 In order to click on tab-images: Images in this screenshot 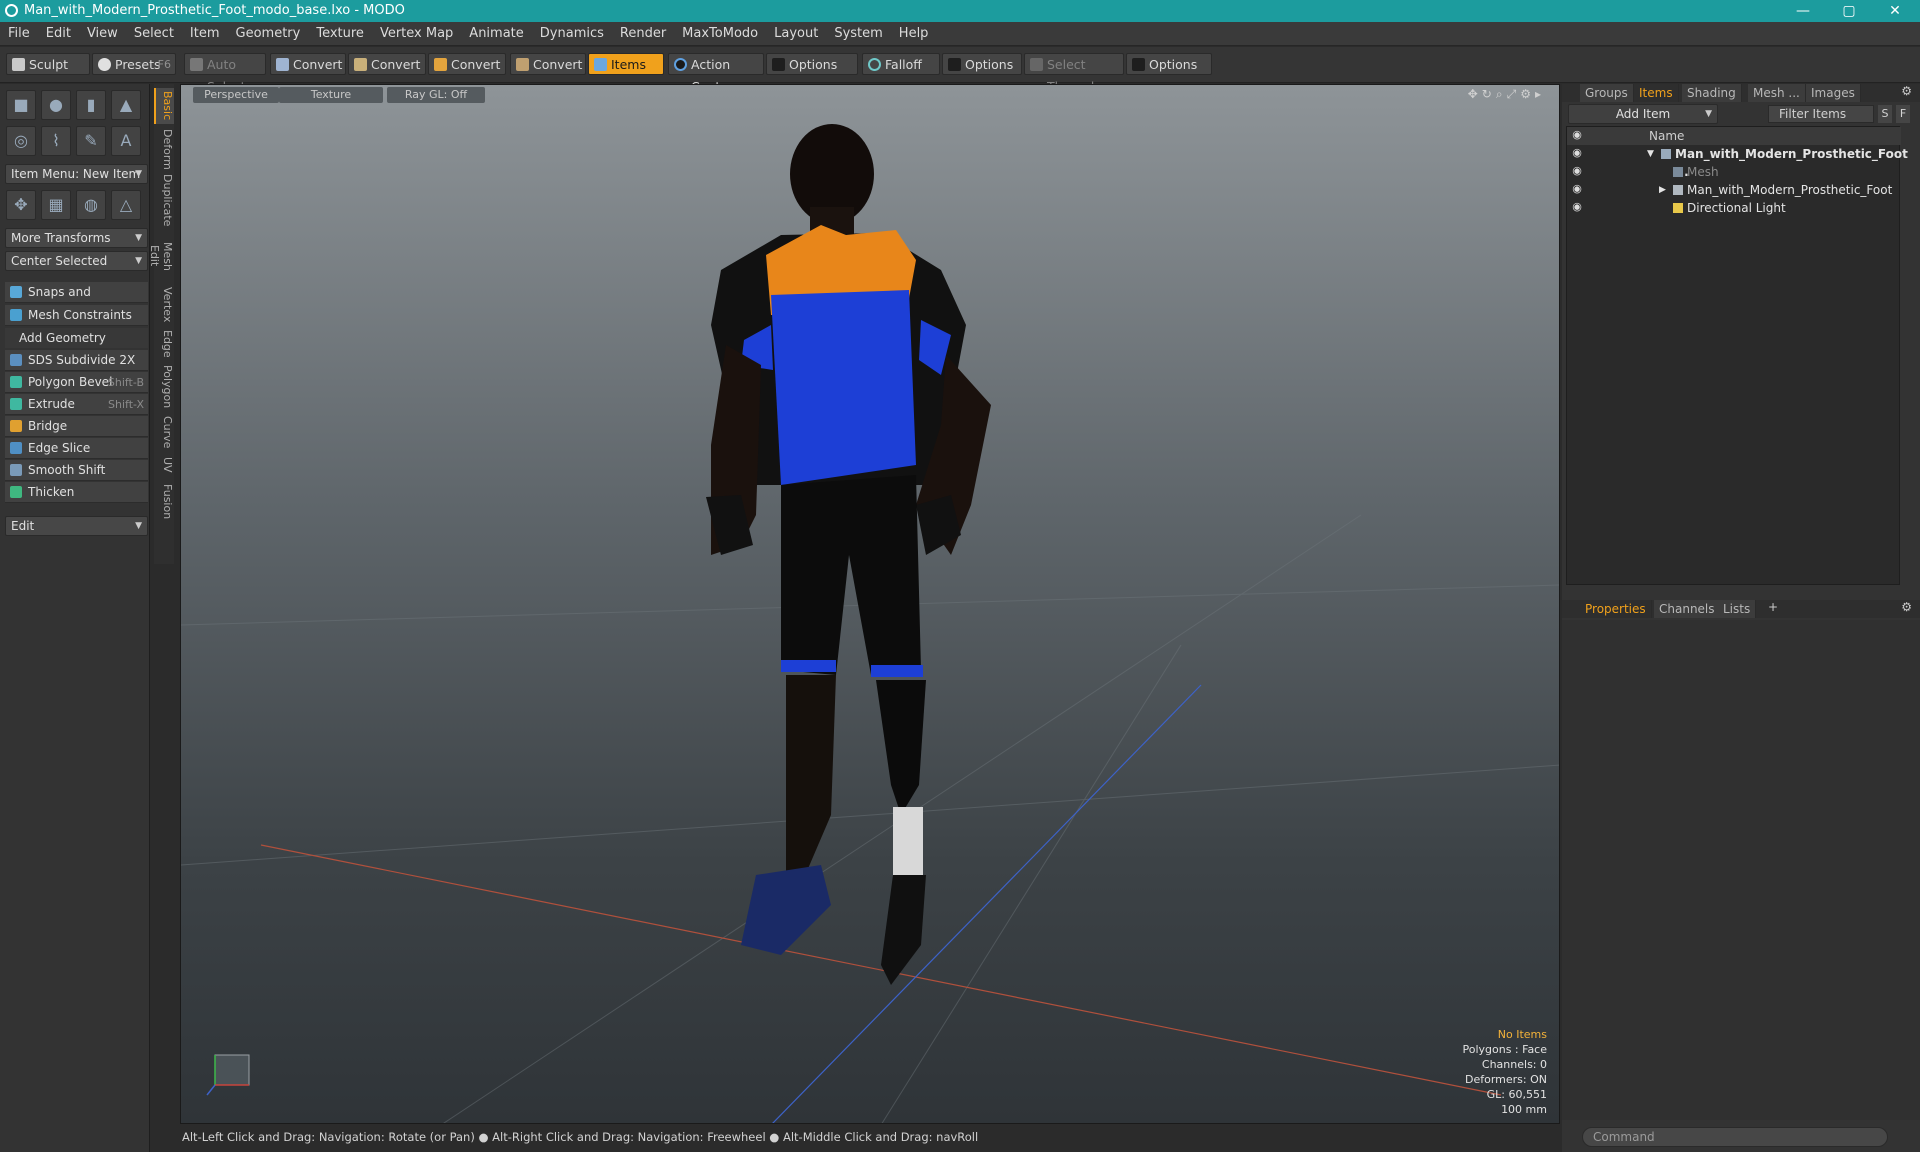, I will do `click(1833, 93)`.